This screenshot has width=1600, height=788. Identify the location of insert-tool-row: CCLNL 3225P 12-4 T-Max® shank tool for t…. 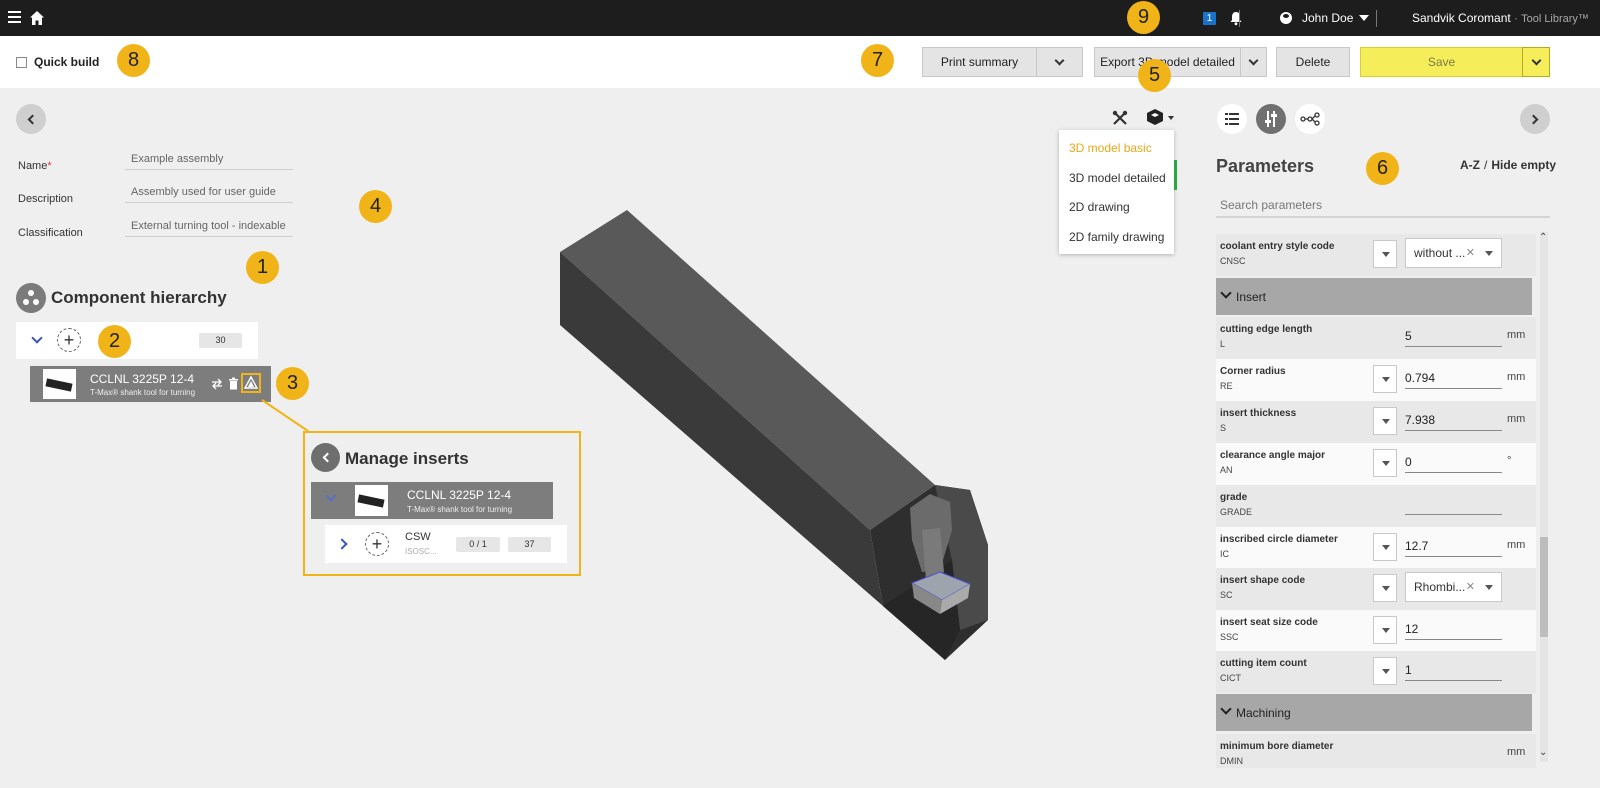
(432, 500).